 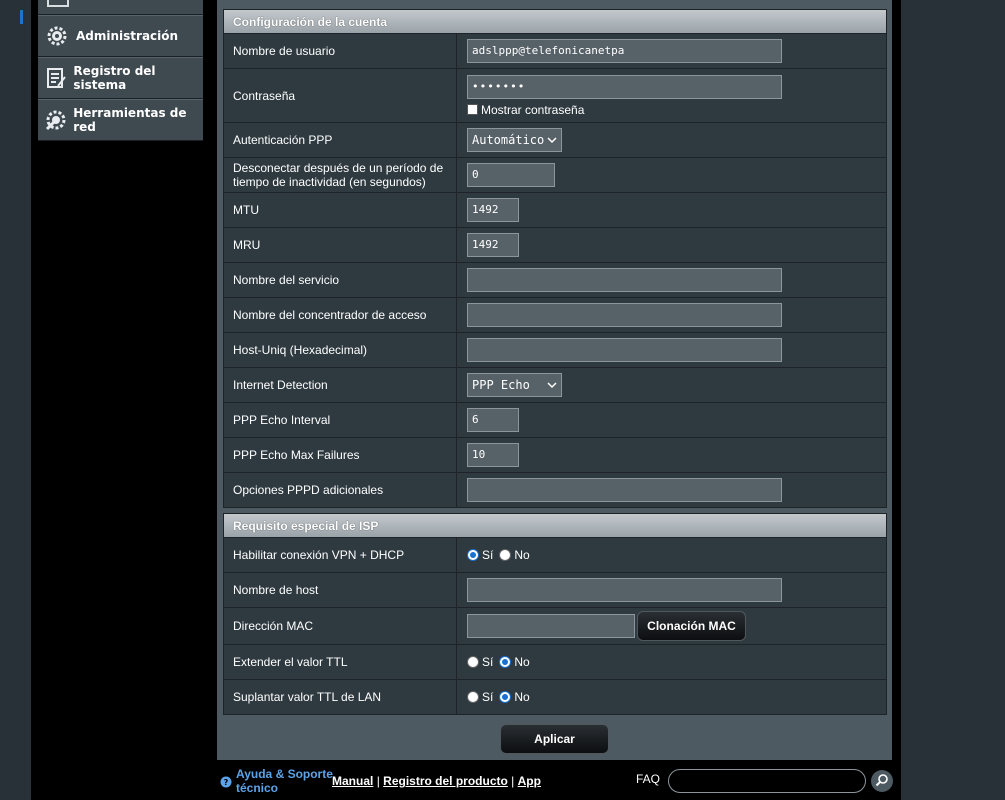 I want to click on hostname-label: Nombre de host, so click(x=340, y=590).